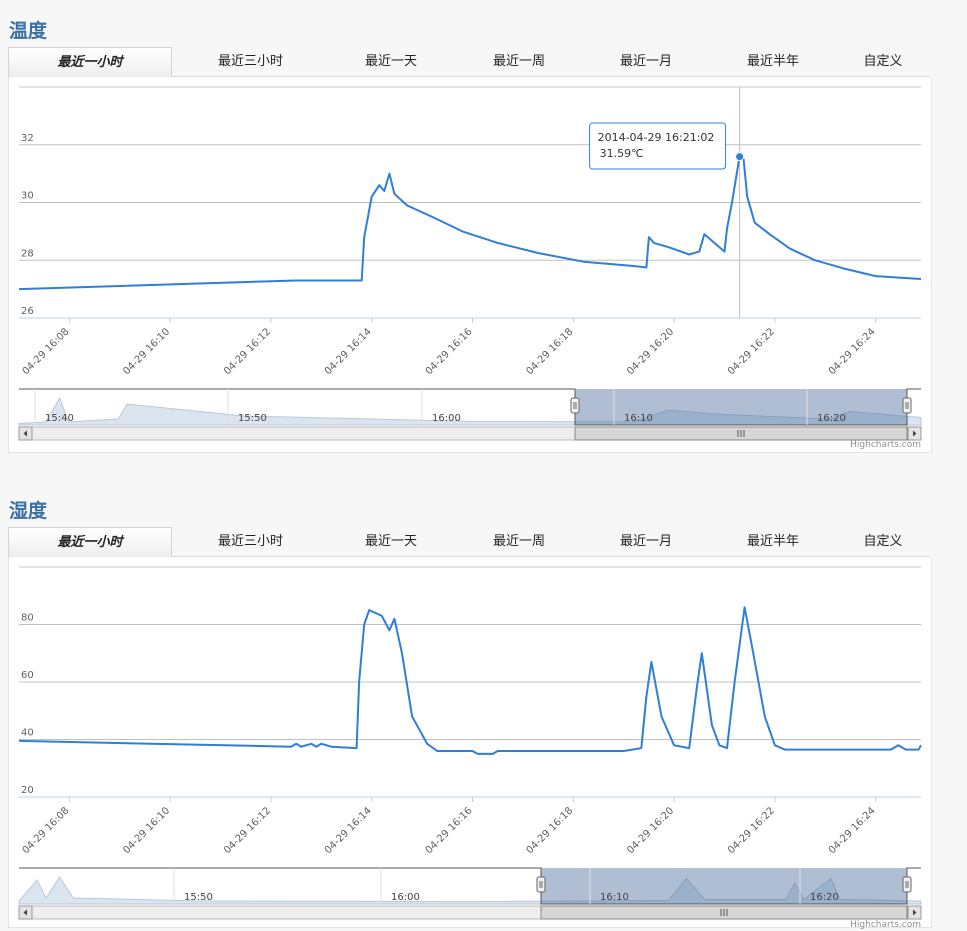 This screenshot has height=931, width=967. Describe the element at coordinates (27, 196) in the screenshot. I see `y-tick-label: 30` at that location.